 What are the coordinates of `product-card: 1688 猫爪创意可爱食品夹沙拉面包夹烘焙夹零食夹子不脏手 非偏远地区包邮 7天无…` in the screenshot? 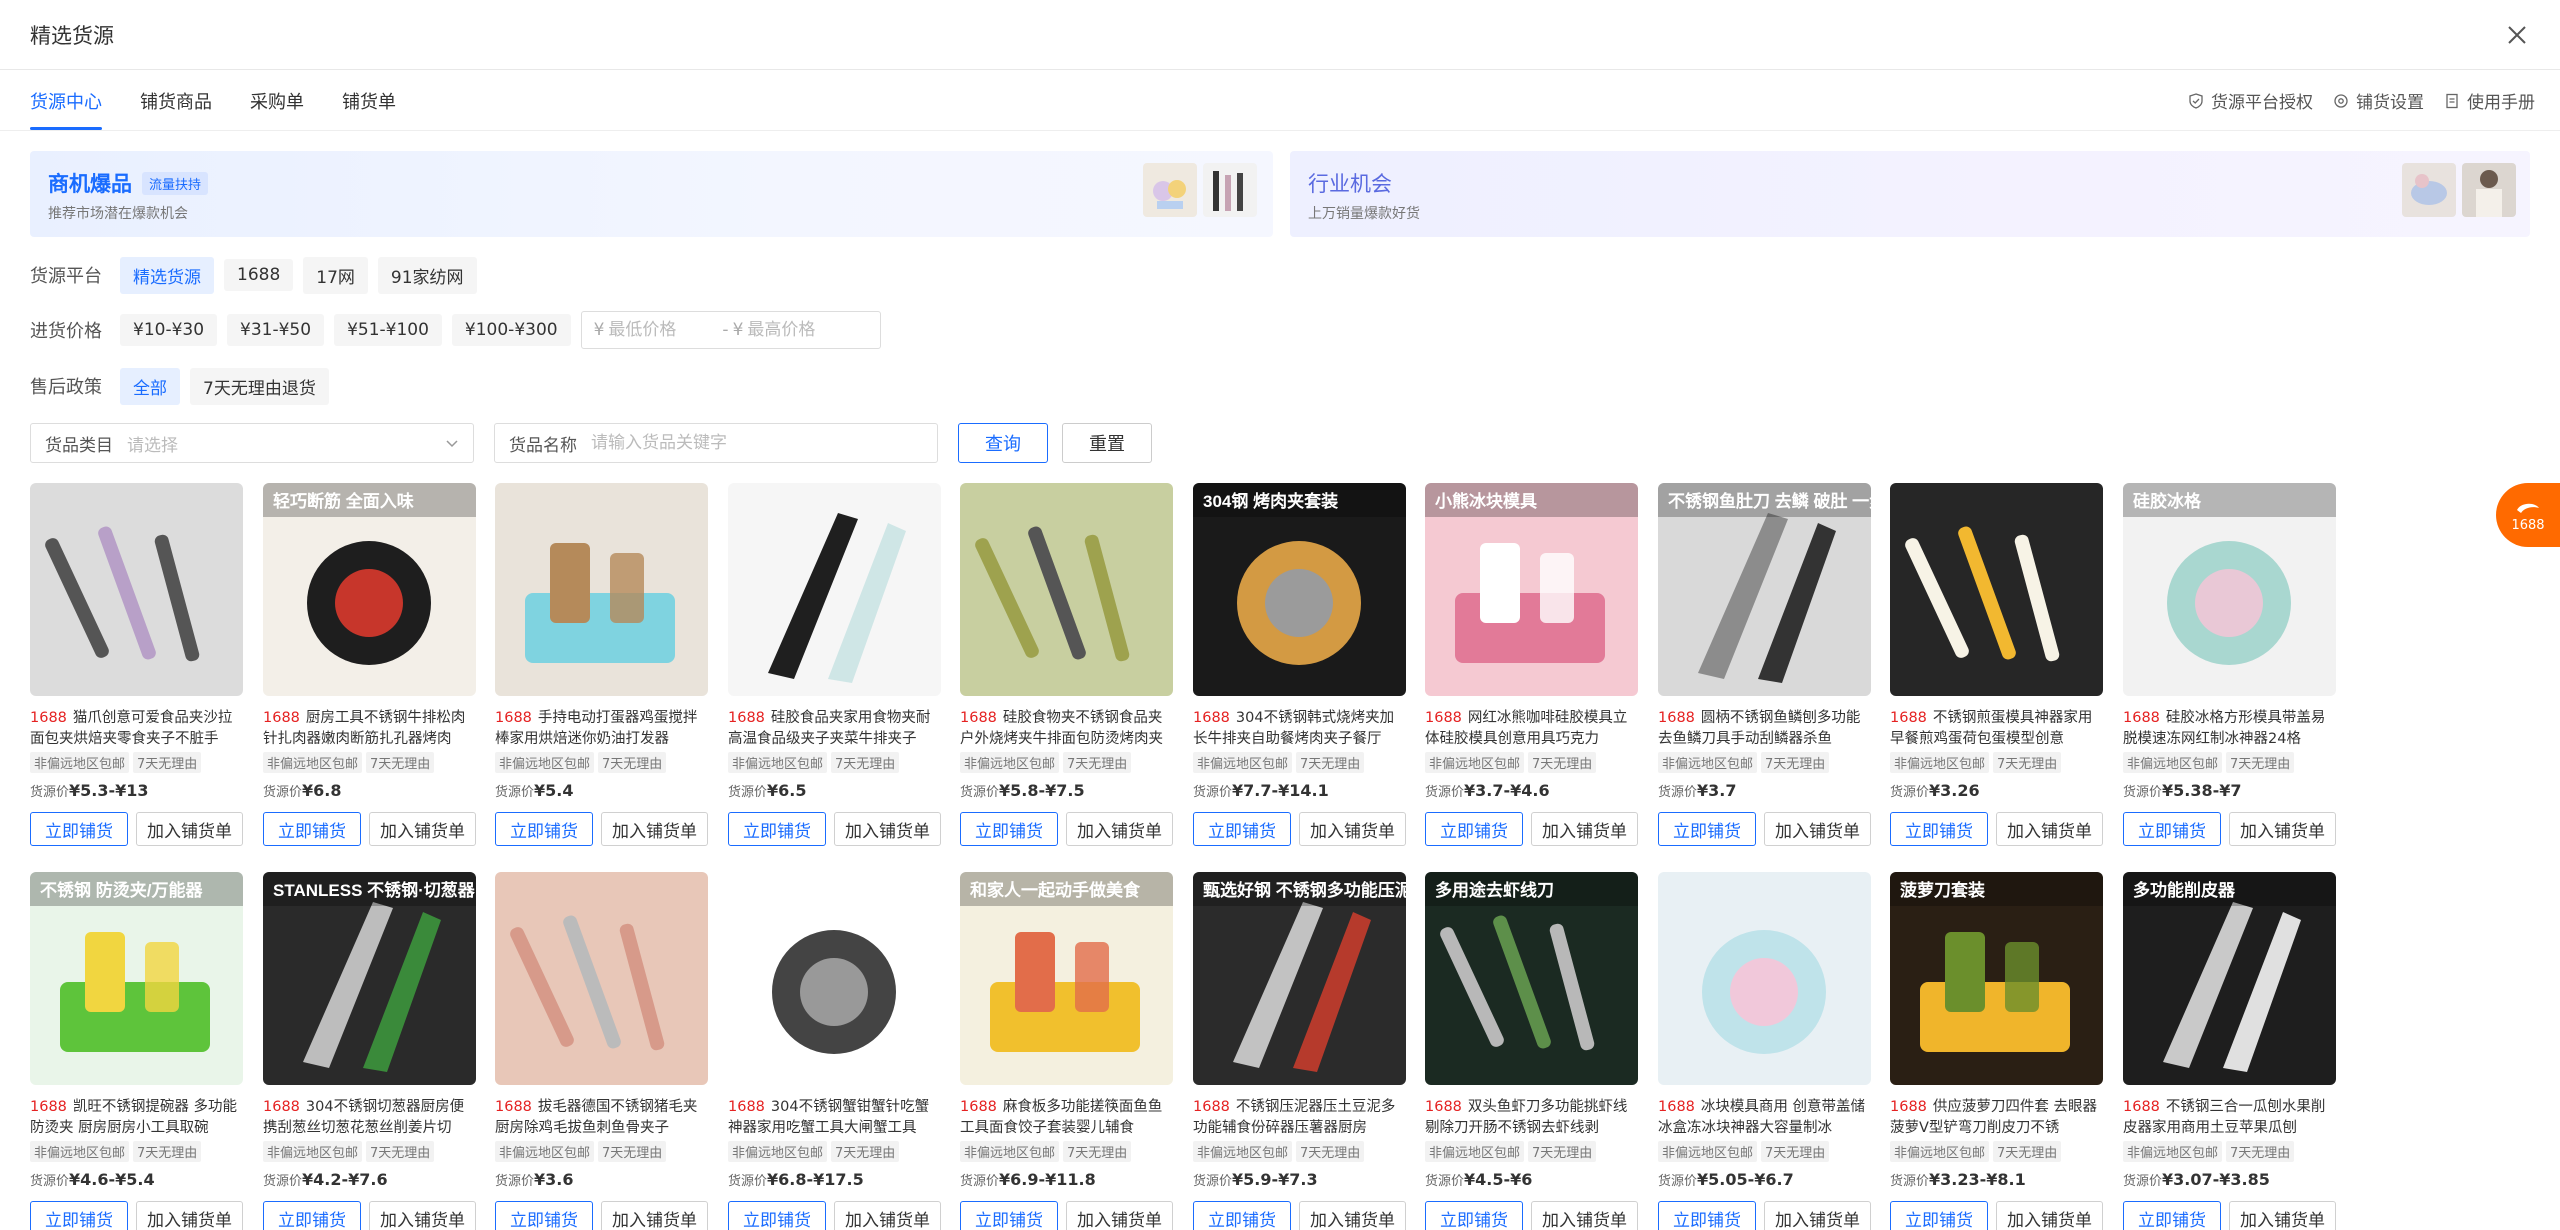 It's located at (136, 664).